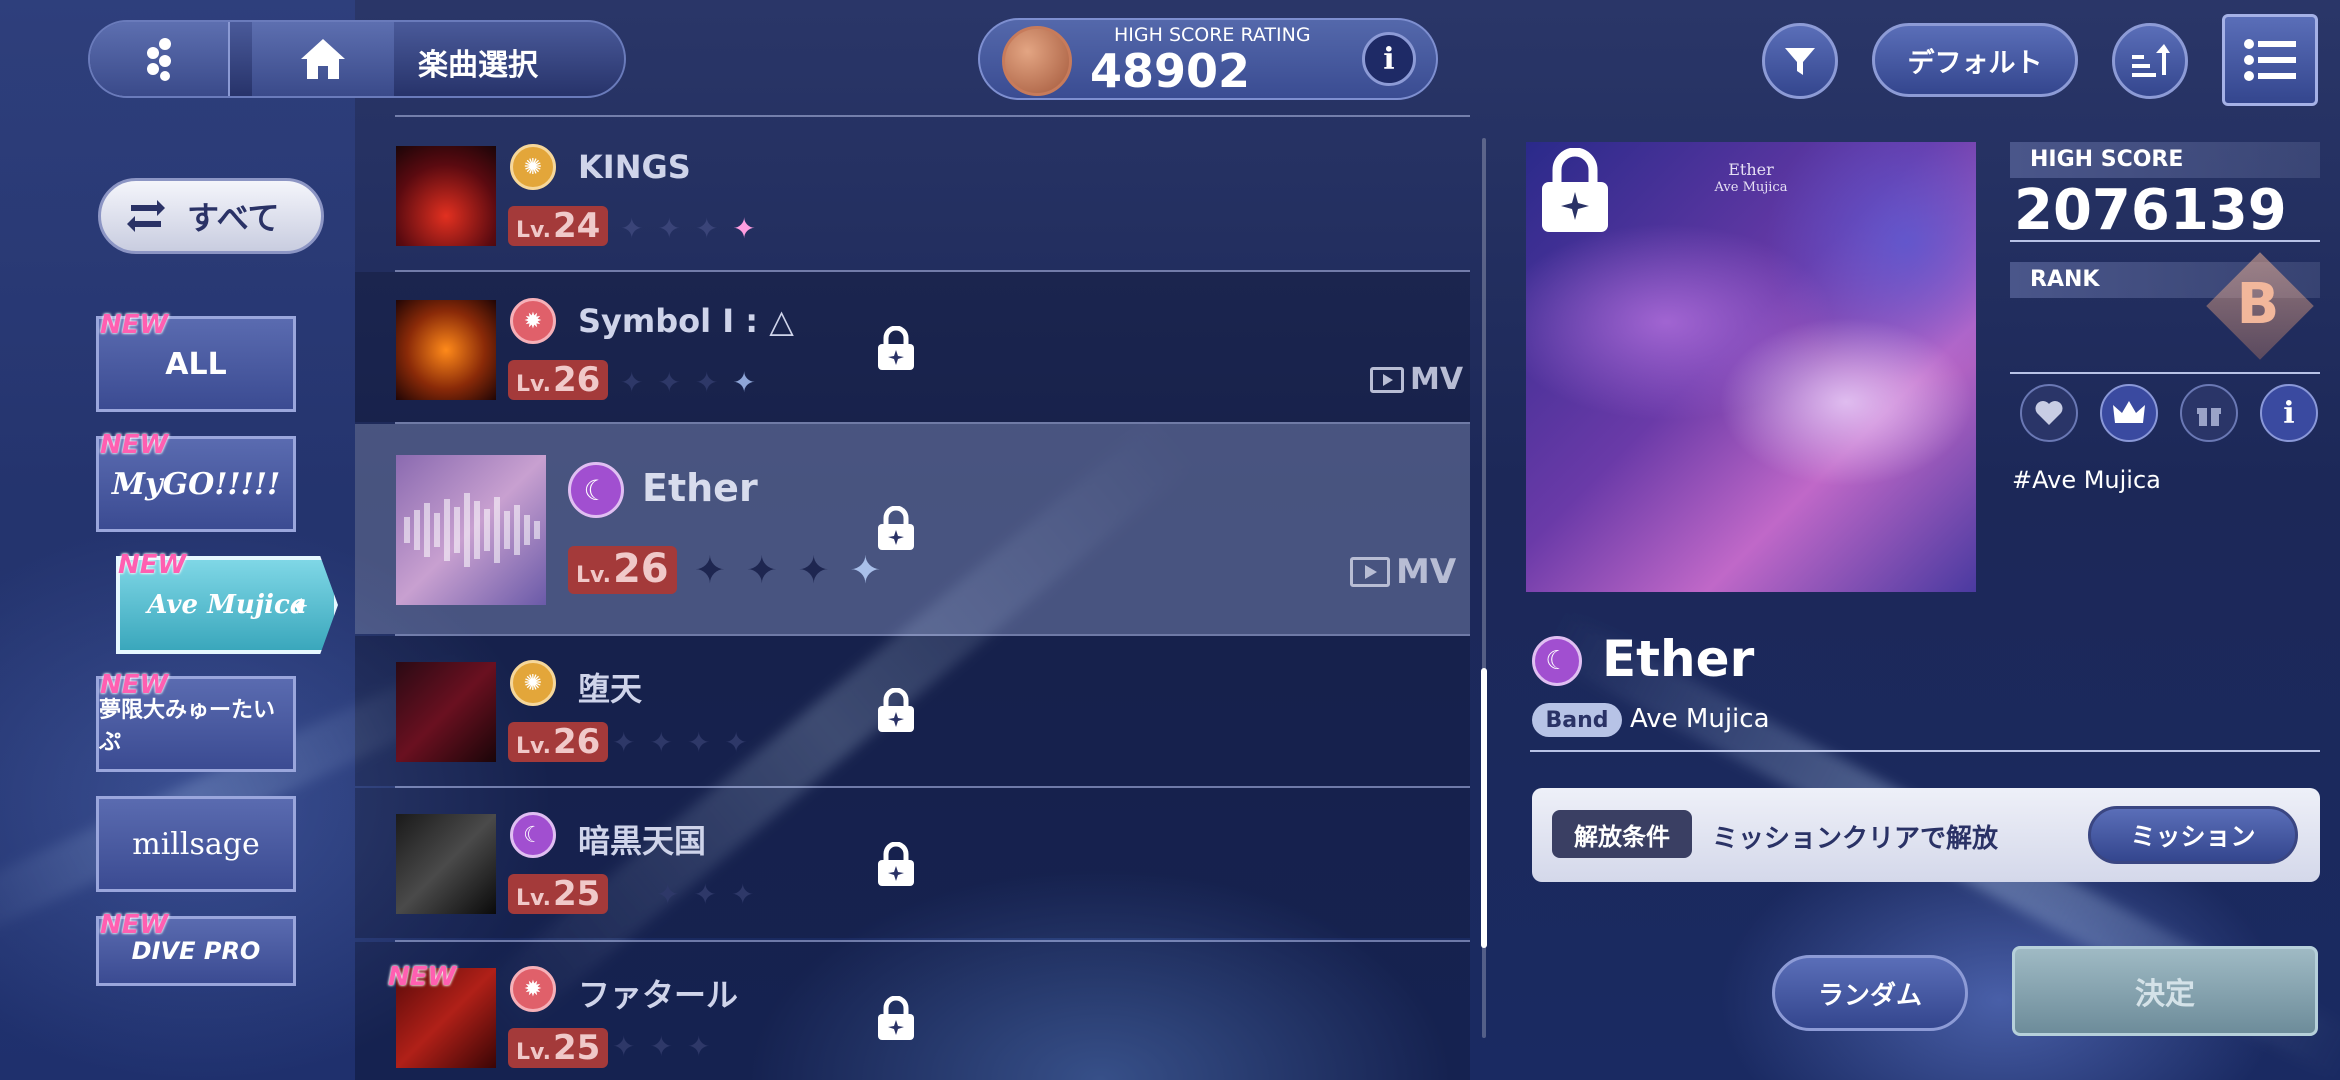  Describe the element at coordinates (1700, 719) in the screenshot. I see `band-name: Ave Mujica` at that location.